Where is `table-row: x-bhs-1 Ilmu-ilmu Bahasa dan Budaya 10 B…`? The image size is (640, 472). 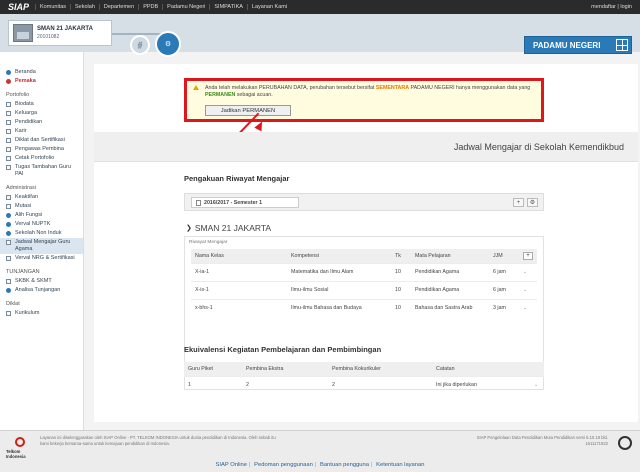 table-row: x-bhs-1 Ilmu-ilmu Bahasa dan Budaya 10 B… is located at coordinates (364, 307).